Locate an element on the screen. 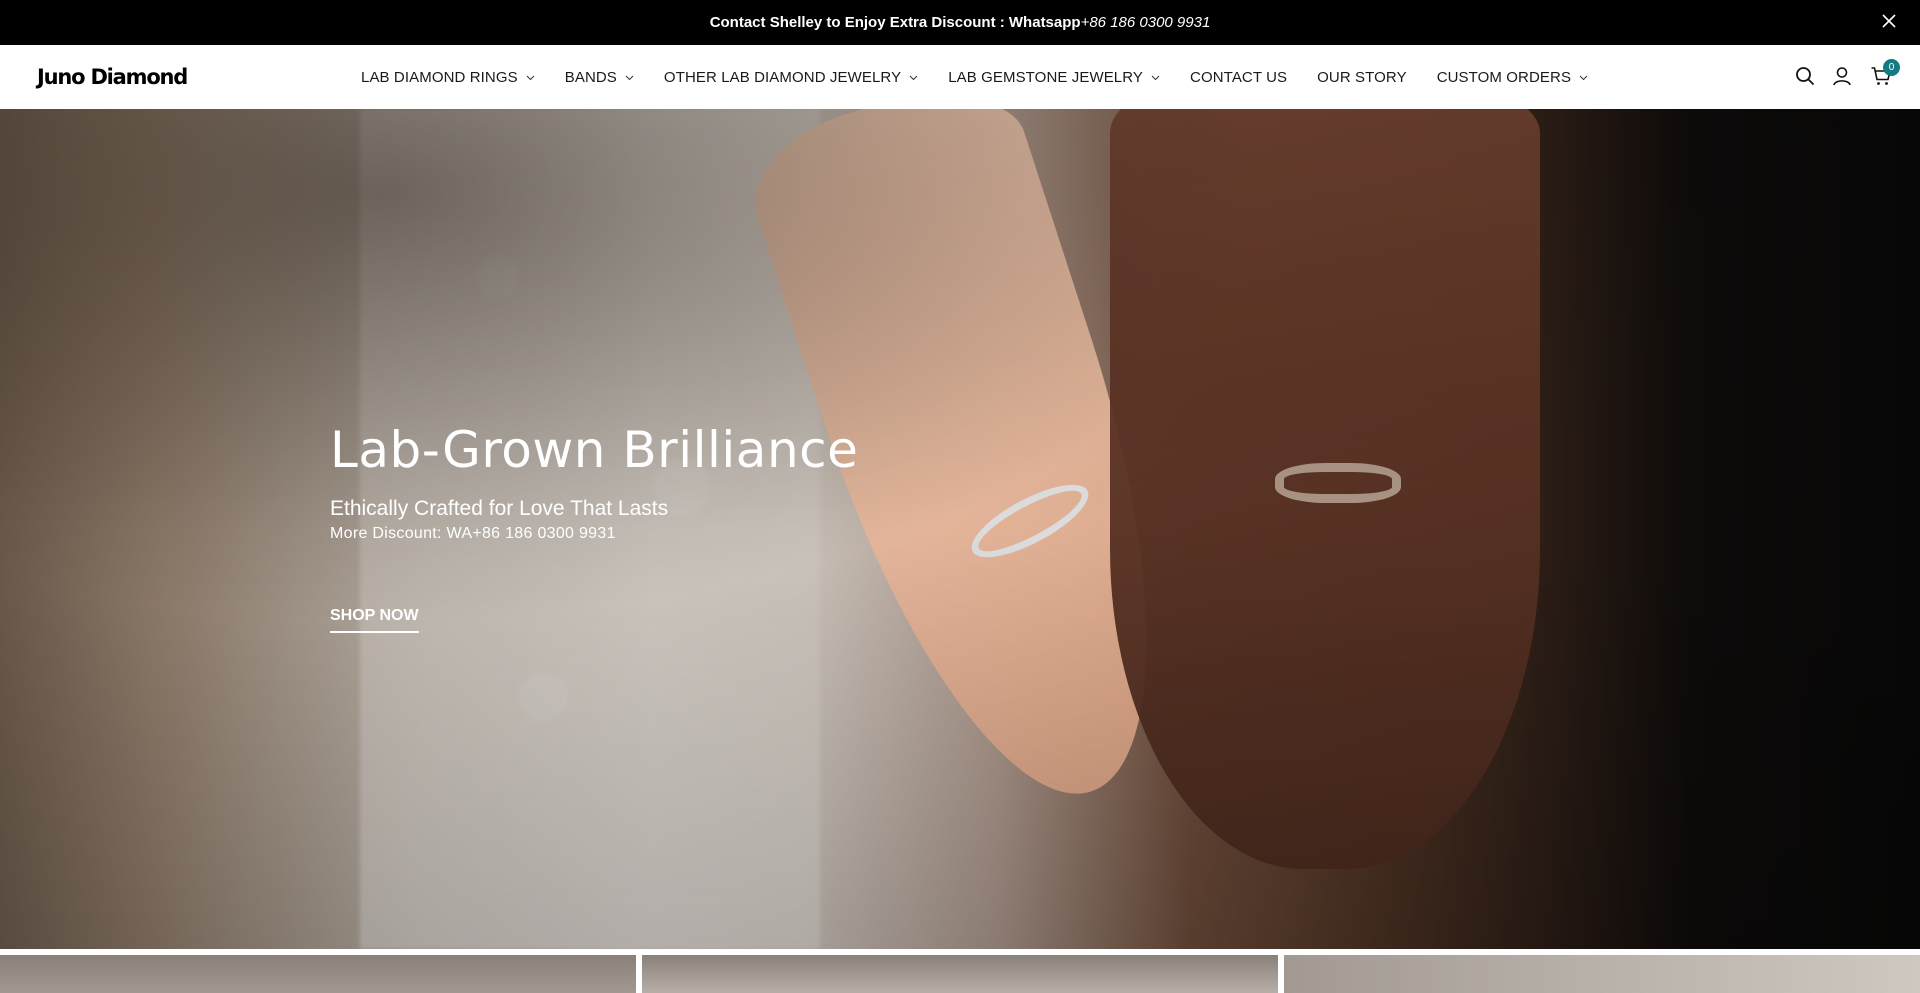 This screenshot has height=993, width=1920. search-icon is located at coordinates (1806, 77).